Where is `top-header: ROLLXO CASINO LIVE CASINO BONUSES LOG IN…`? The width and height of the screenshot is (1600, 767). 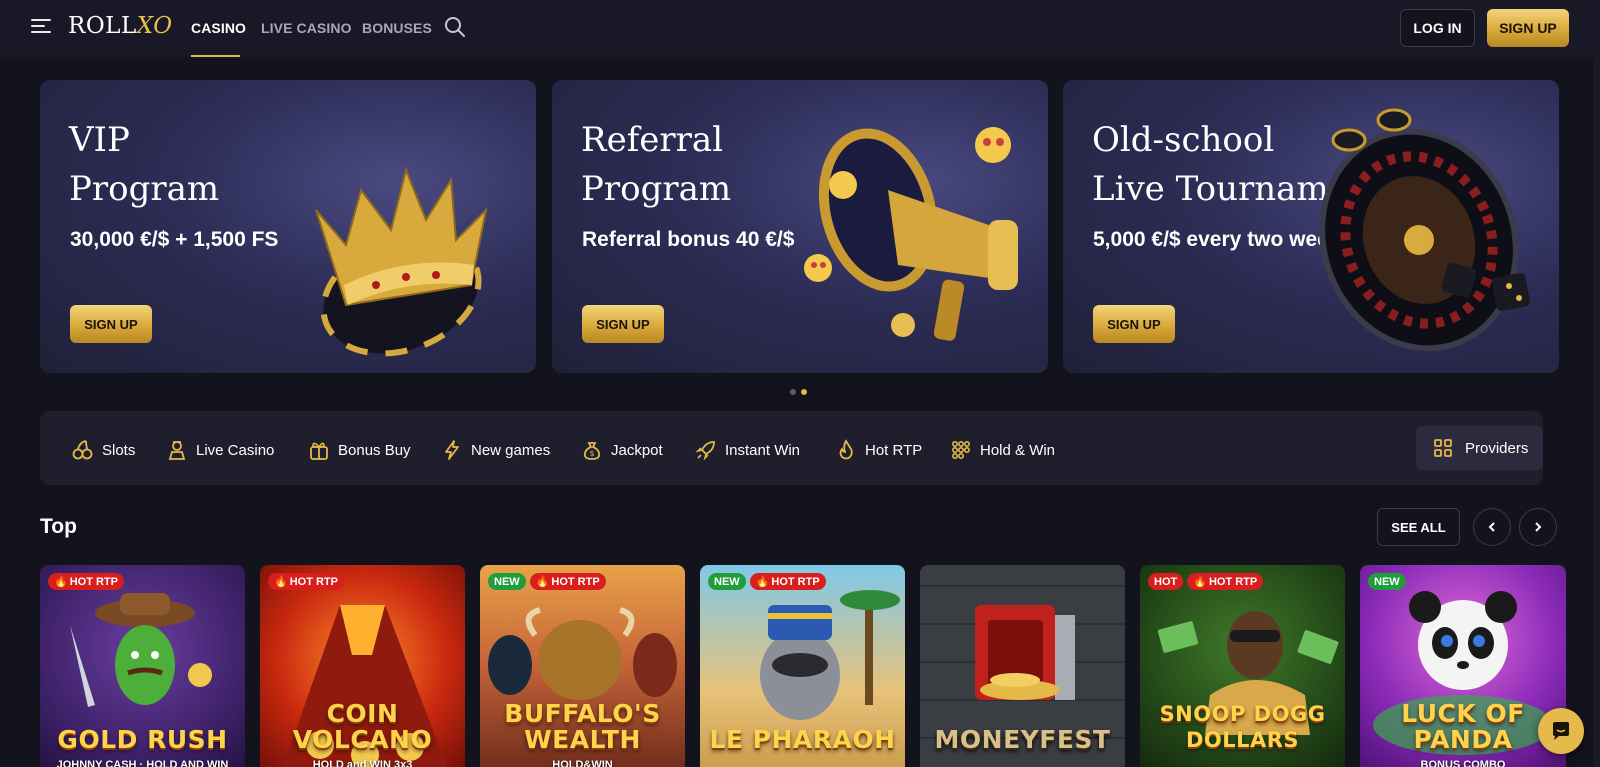 top-header: ROLLXO CASINO LIVE CASINO BONUSES LOG IN… is located at coordinates (800, 28).